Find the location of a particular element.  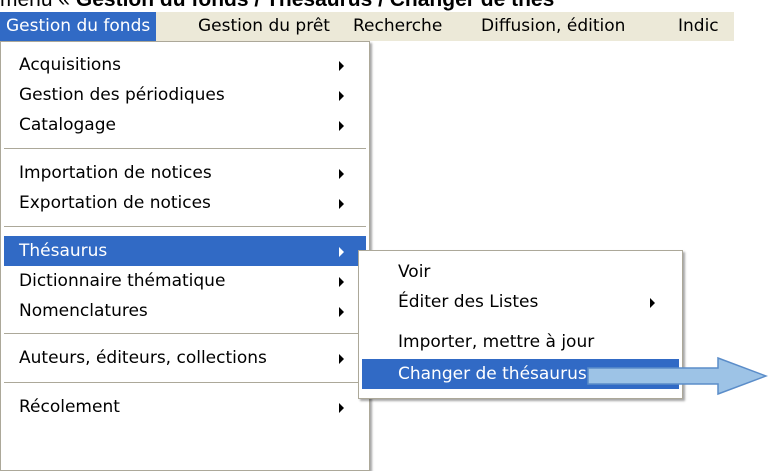

pointer-arrow-overlay is located at coordinates (677, 376).